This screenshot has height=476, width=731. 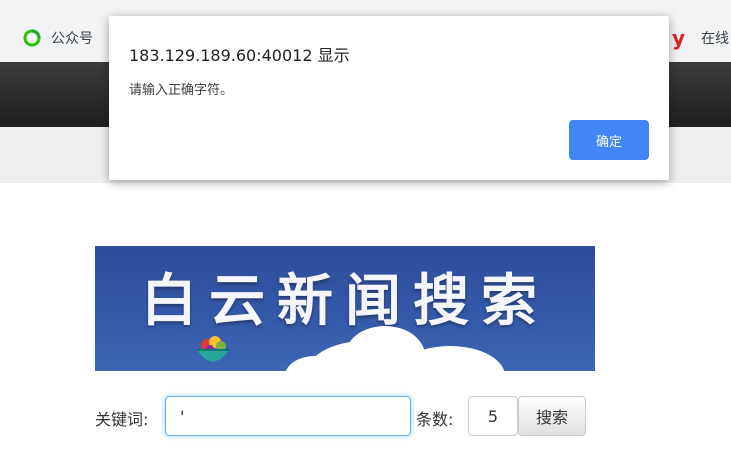 I want to click on wechat-icon, so click(x=32, y=38).